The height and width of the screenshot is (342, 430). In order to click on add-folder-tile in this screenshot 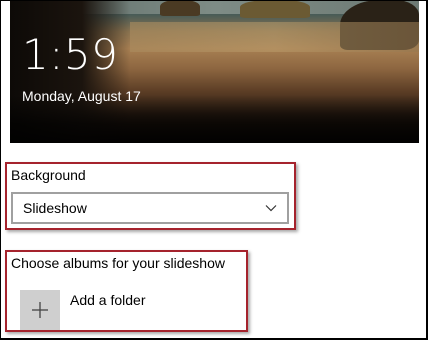, I will do `click(40, 310)`.